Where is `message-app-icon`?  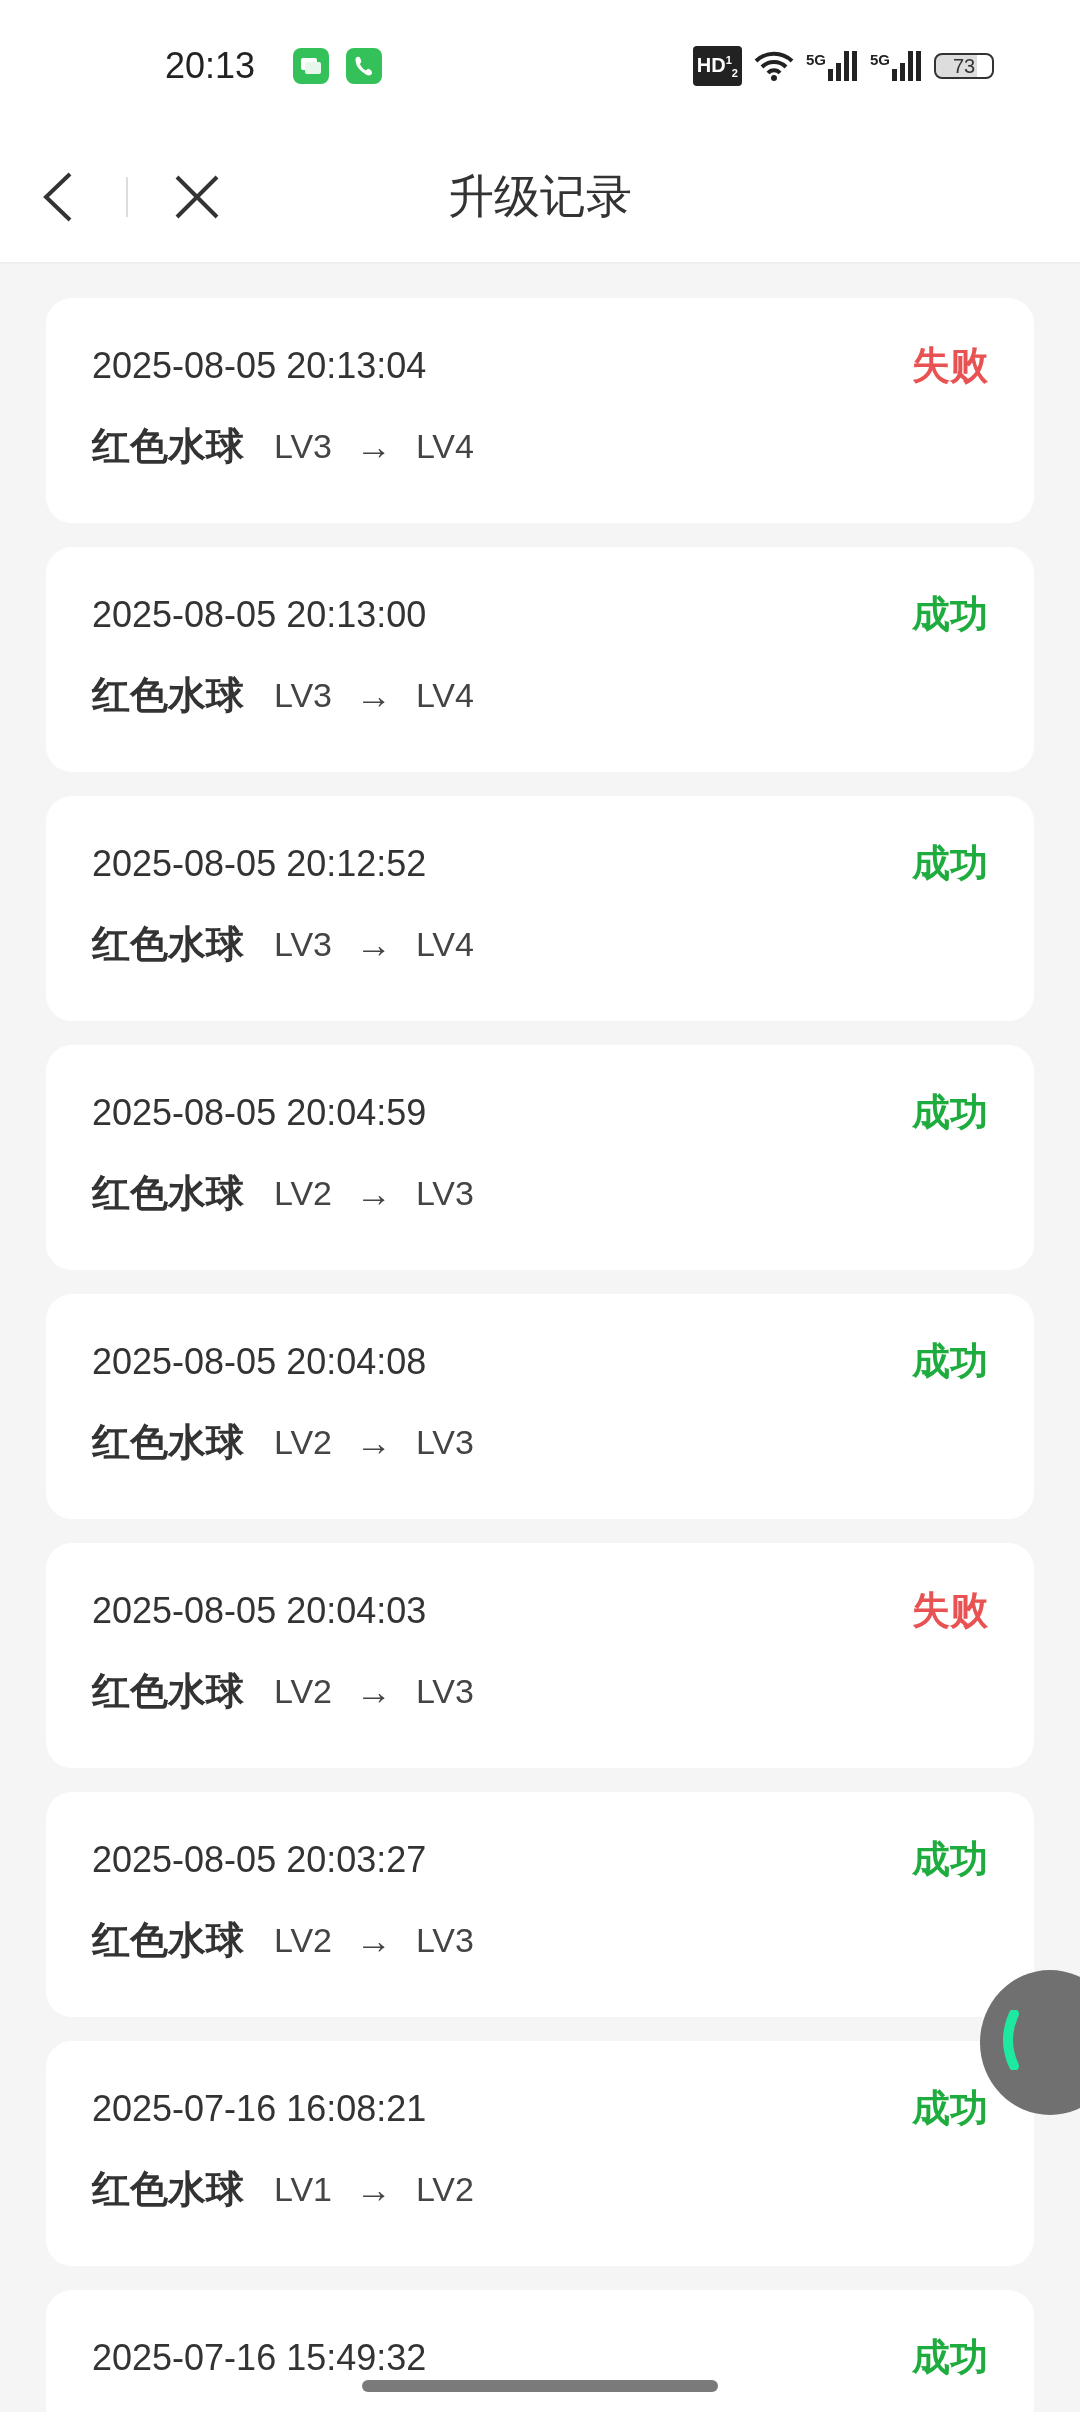 message-app-icon is located at coordinates (311, 66).